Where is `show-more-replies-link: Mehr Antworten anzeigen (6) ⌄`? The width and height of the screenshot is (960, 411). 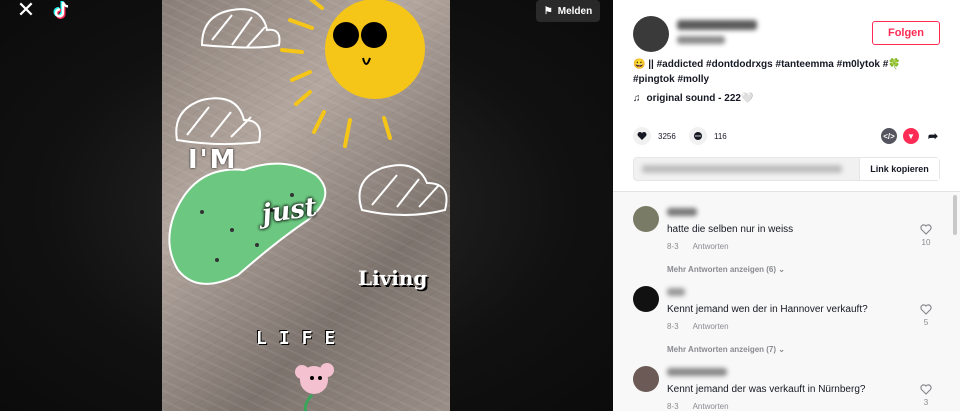 show-more-replies-link: Mehr Antworten anzeigen (6) ⌄ is located at coordinates (726, 269).